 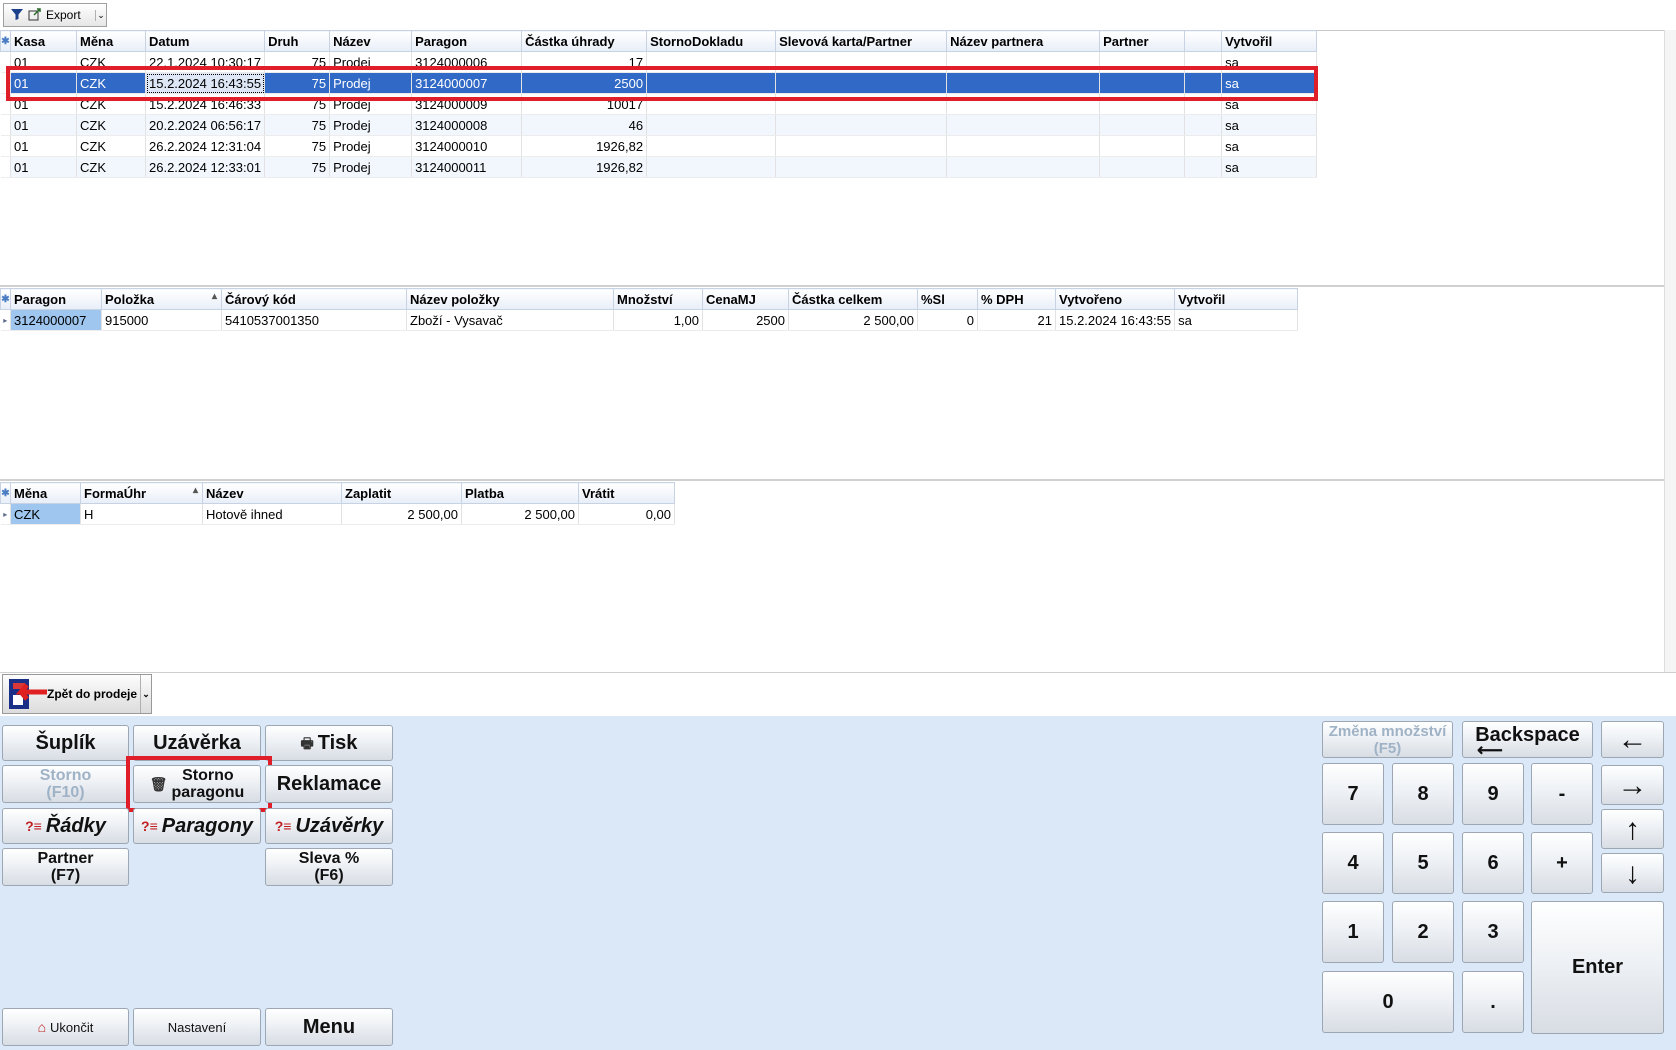 What do you see at coordinates (161, 320) in the screenshot?
I see `items-cell: 915000` at bounding box center [161, 320].